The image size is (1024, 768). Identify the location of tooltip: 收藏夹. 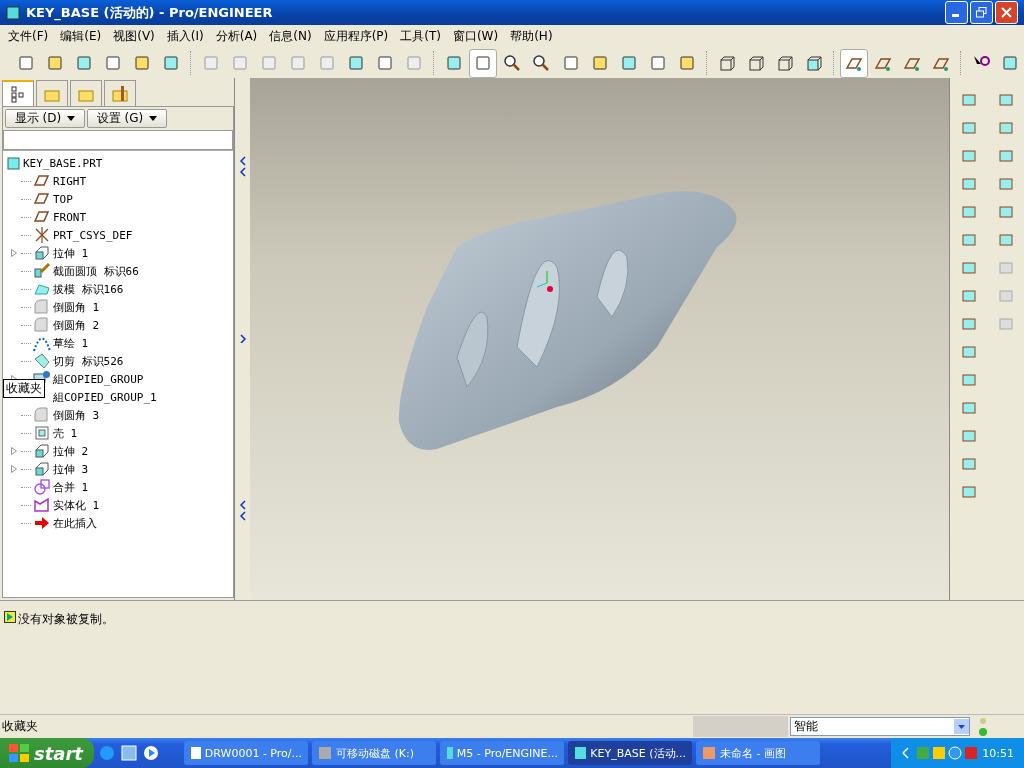
(24, 388).